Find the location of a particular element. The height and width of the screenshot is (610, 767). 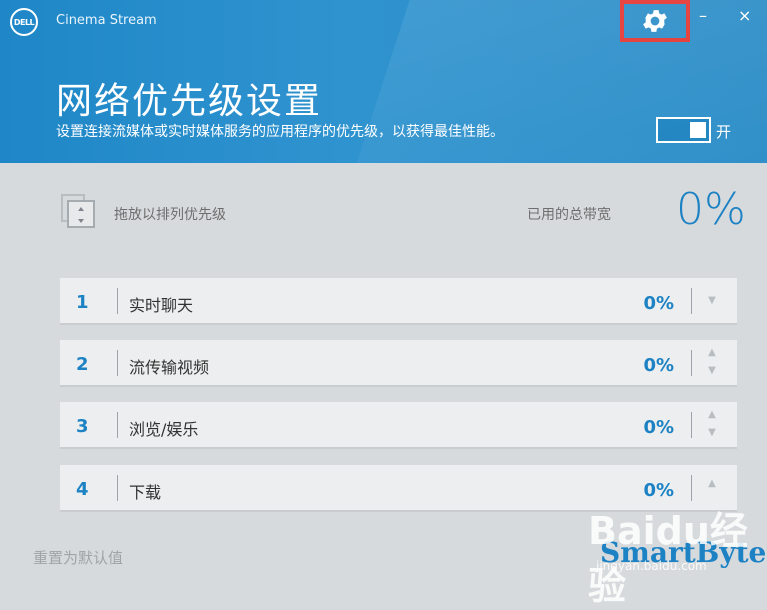

priority-row-1: 1 实时聊天 0% ▼ is located at coordinates (398, 301).